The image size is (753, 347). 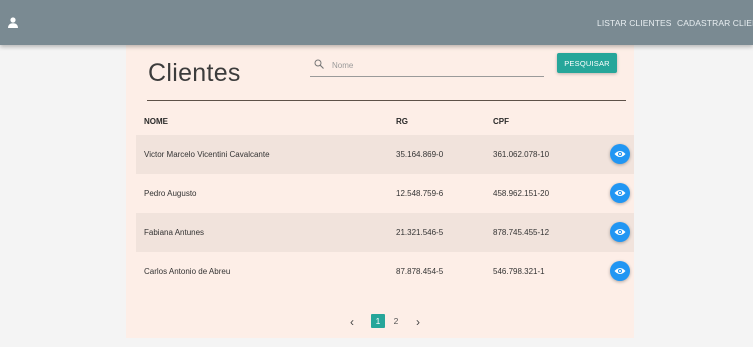 I want to click on cell-nome: Carlos Antonio de Abreu, so click(x=187, y=271).